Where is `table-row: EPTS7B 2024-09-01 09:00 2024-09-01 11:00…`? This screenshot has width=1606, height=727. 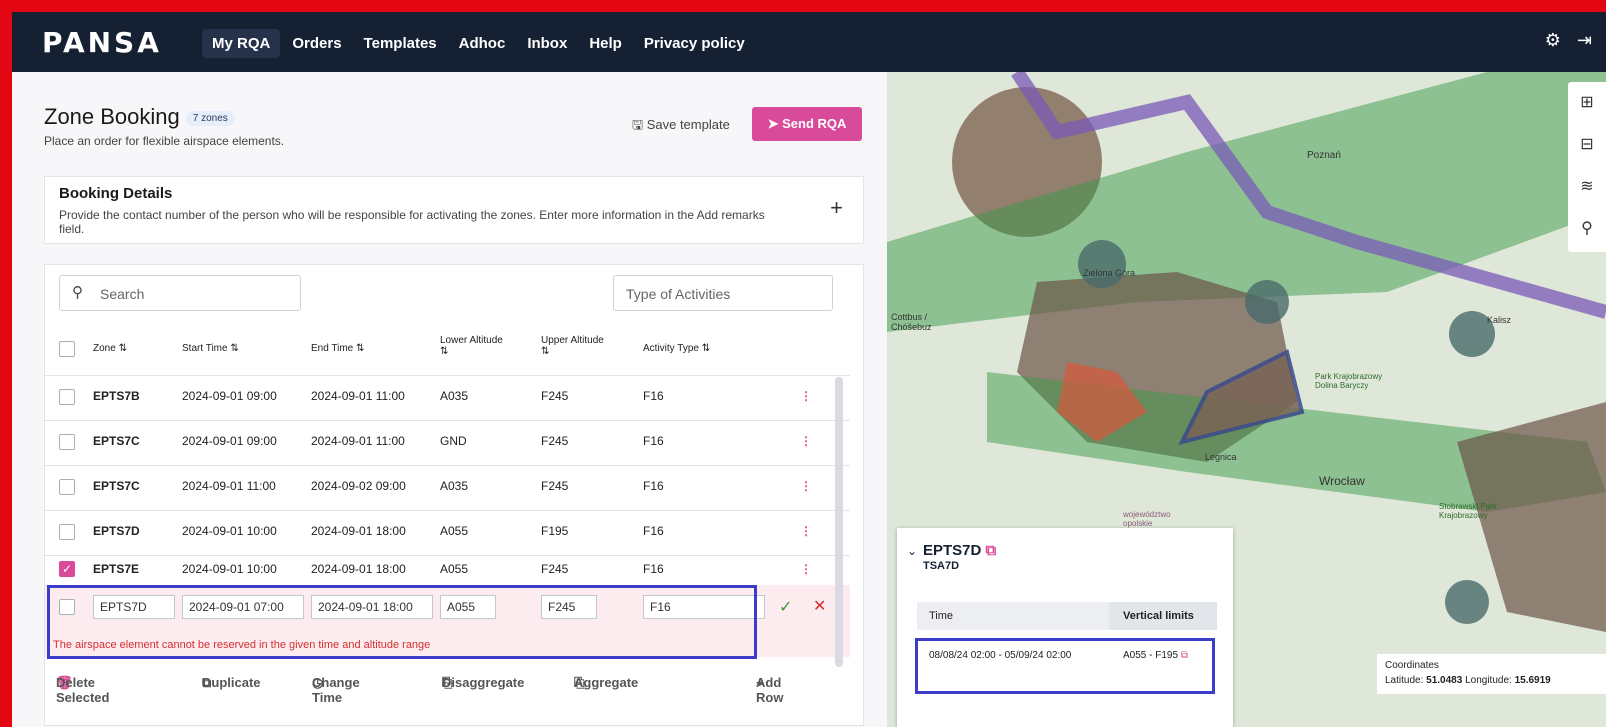 table-row: EPTS7B 2024-09-01 09:00 2024-09-01 11:00… is located at coordinates (447, 398).